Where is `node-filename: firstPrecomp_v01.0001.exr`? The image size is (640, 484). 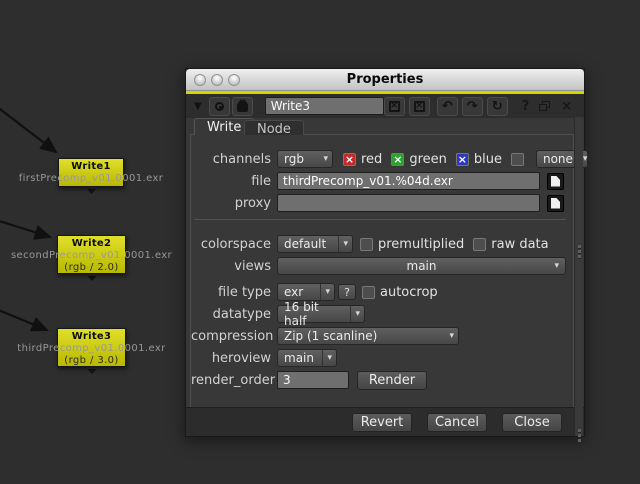 node-filename: firstPrecomp_v01.0001.exr is located at coordinates (91, 178).